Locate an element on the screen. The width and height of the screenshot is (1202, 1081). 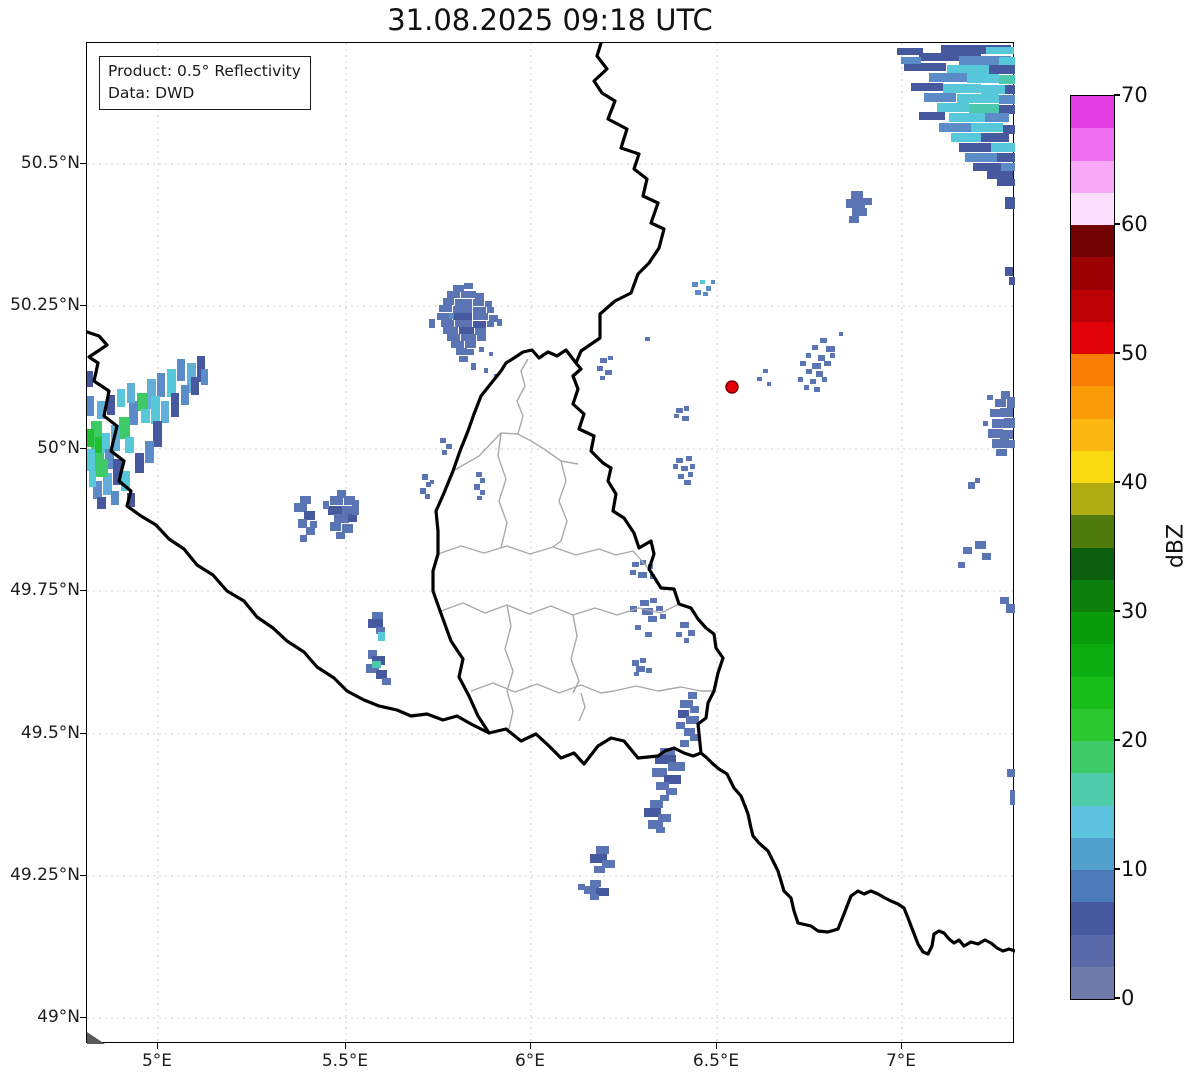
colorbar-tick-label: 30 is located at coordinates (1134, 611).